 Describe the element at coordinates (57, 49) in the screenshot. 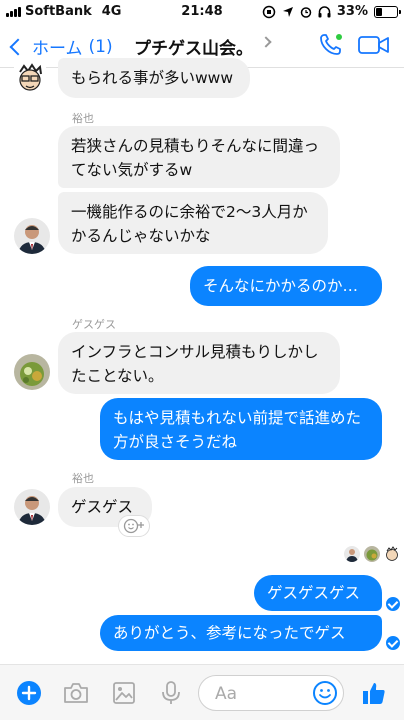

I see `back-label: ホーム` at that location.